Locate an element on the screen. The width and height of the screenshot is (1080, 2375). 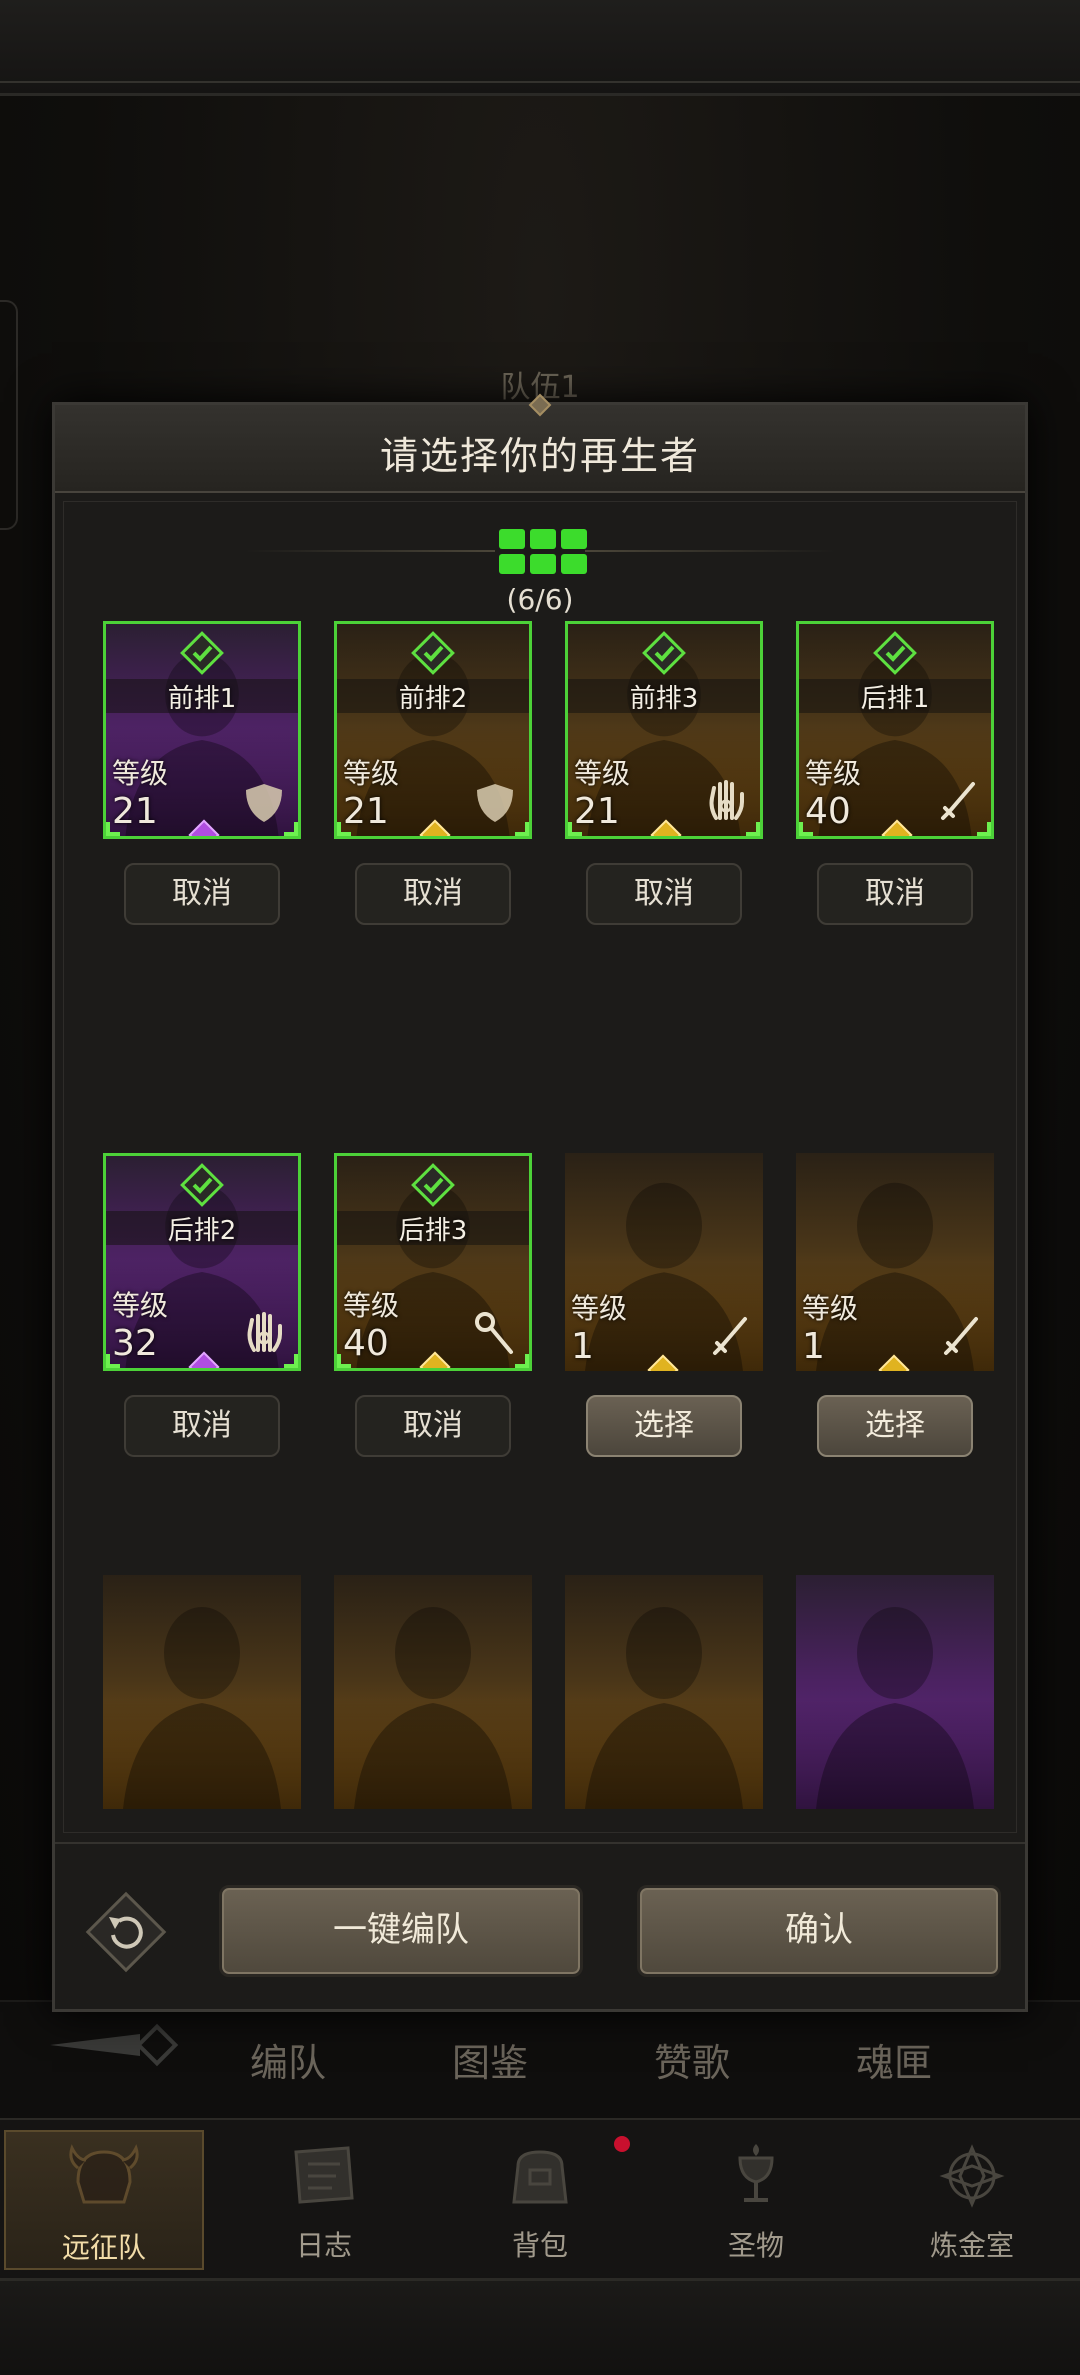
team-slots-icon is located at coordinates (543, 551).